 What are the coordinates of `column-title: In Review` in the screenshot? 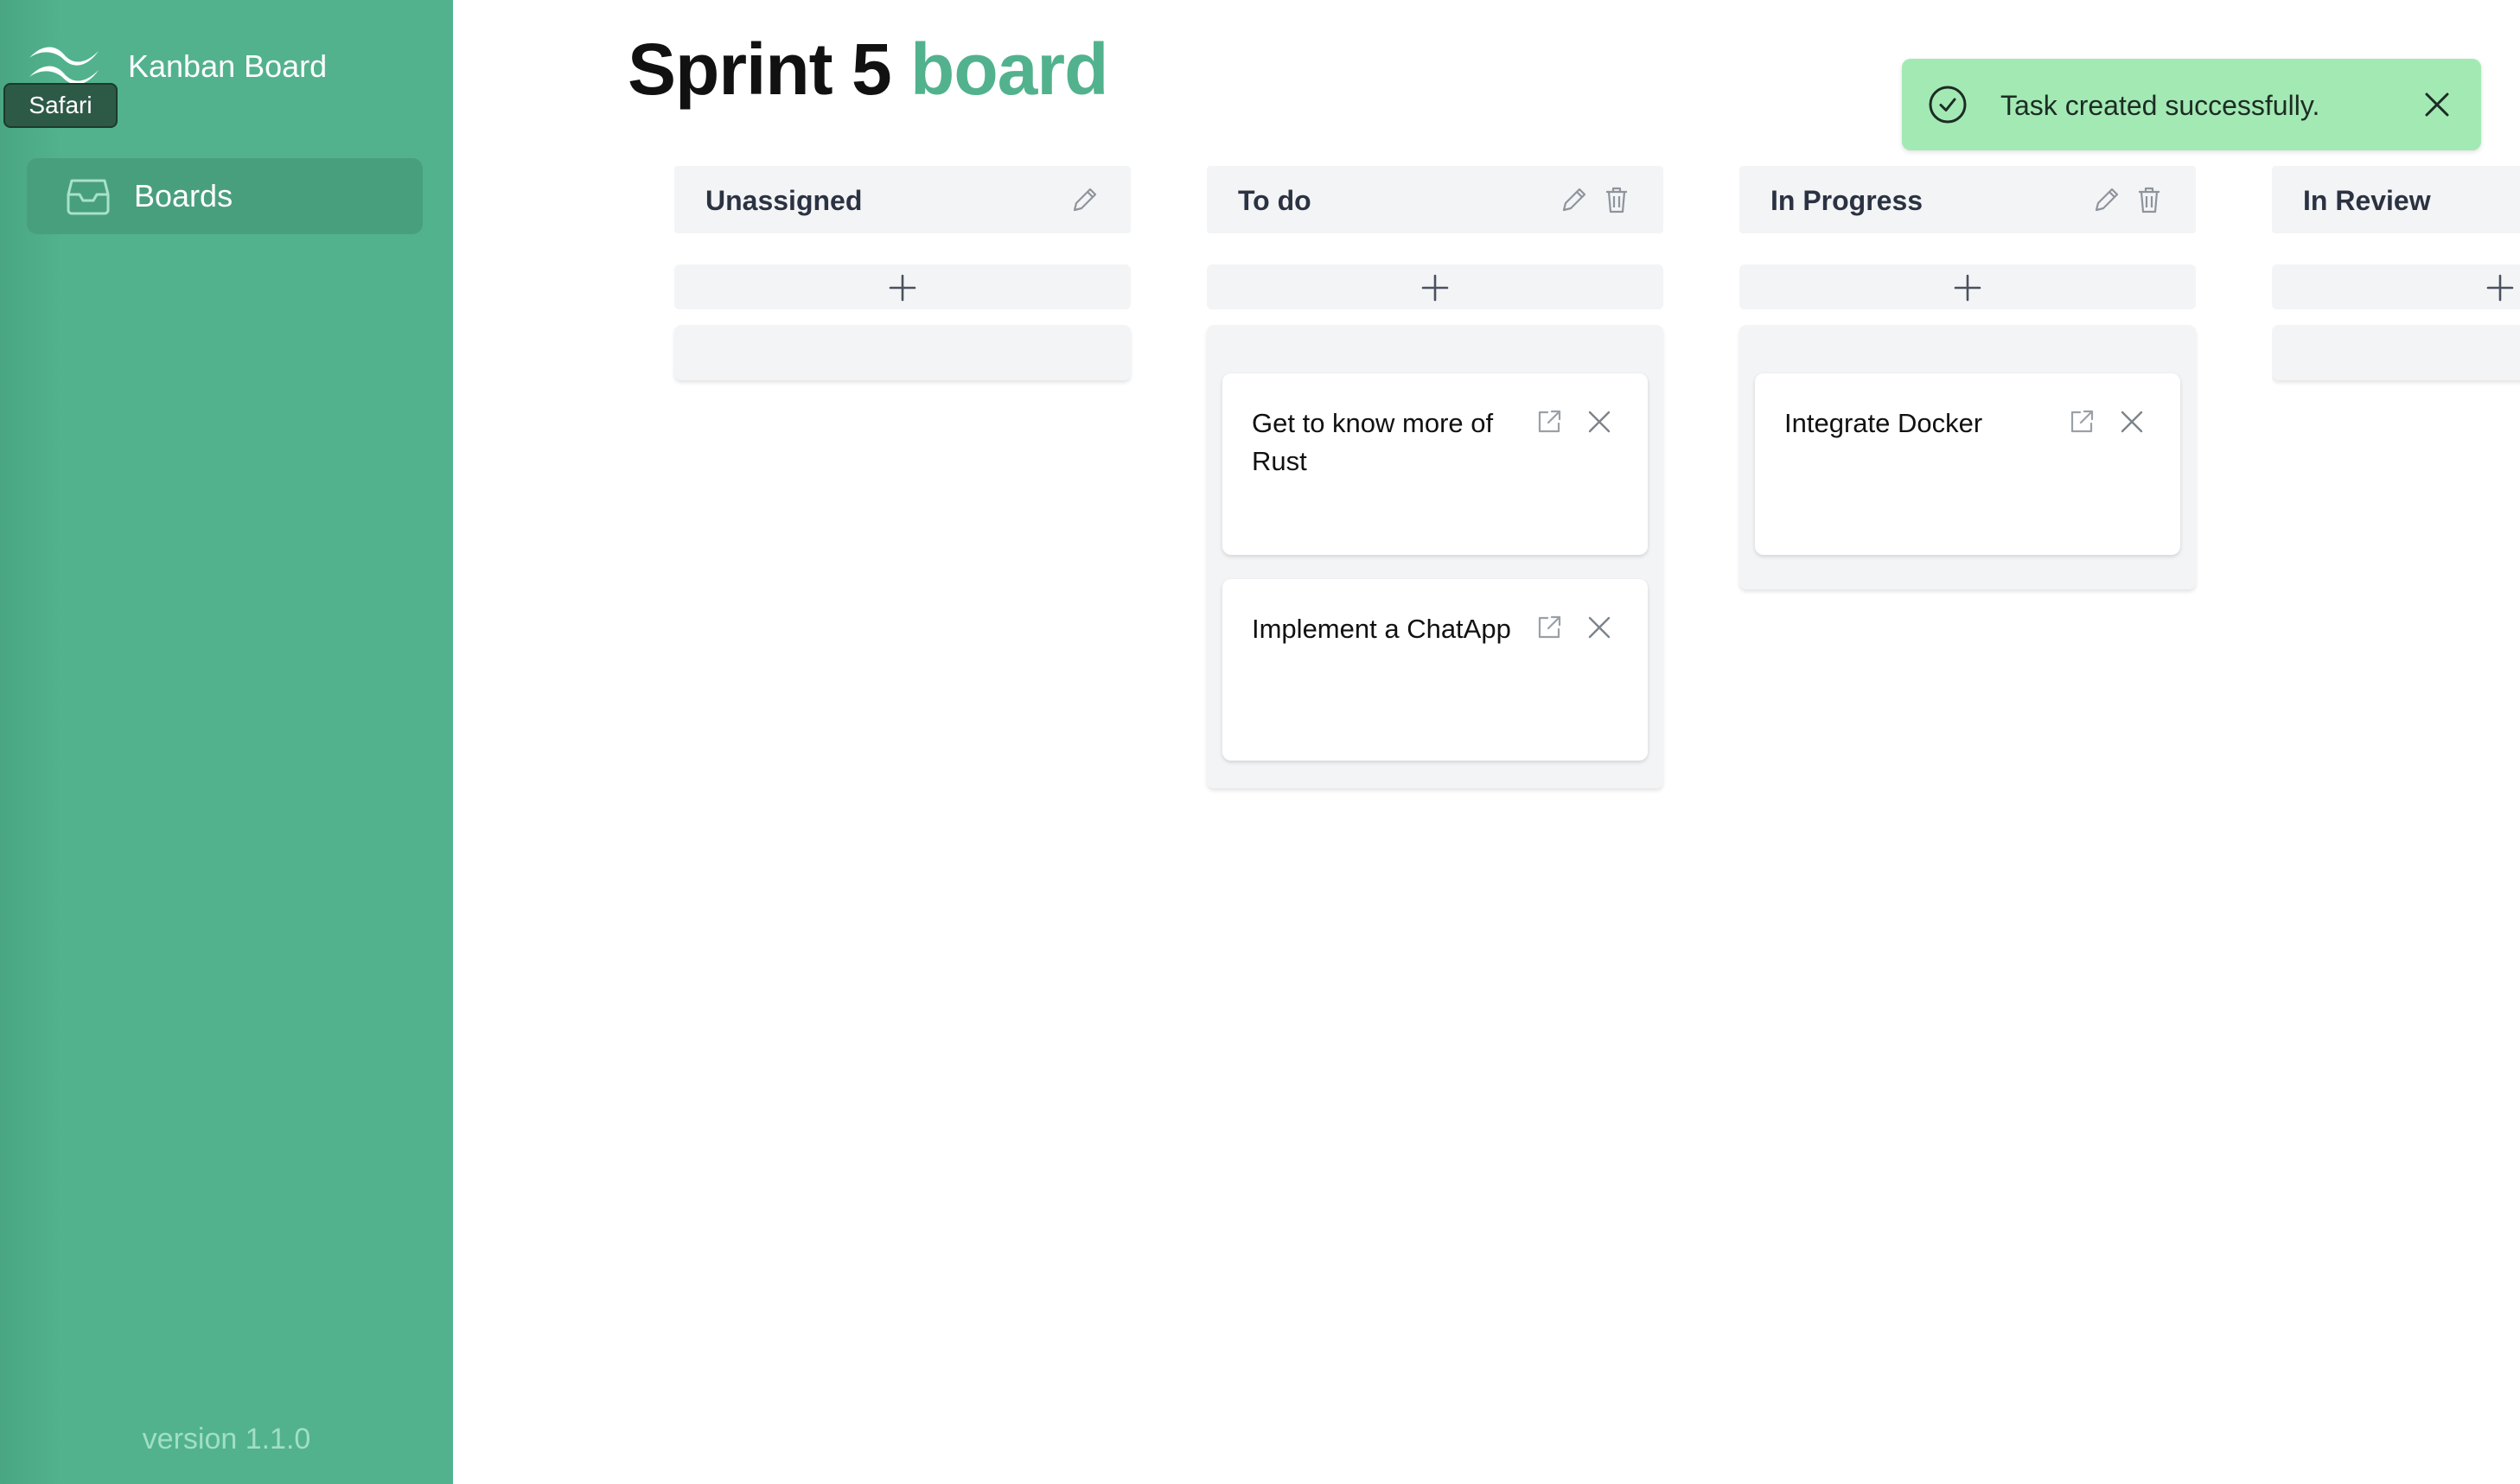 It's located at (2367, 200).